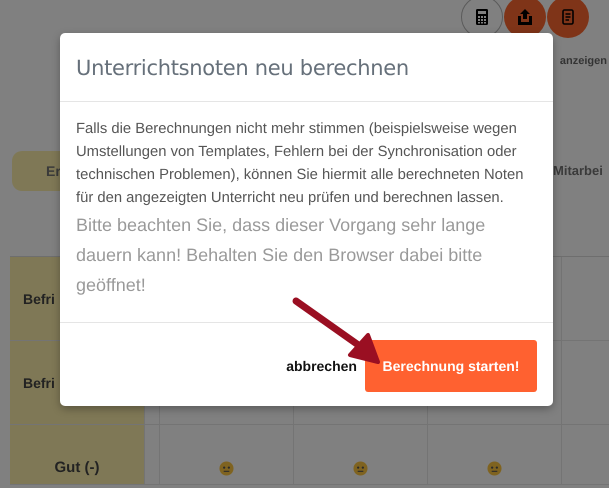 This screenshot has width=609, height=488. What do you see at coordinates (300, 164) in the screenshot?
I see `dialog-text: Falls die Berechnungen nicht mehr stimmen (beispielsweise wegen Umstellungen von Templates, Fehlern bei der Synchronisation oder technischen Problemen), können Sie hiermit alle berechneten Noten für den angezeigten Unterricht neu prüfen und berechnen lassen.` at bounding box center [300, 164].